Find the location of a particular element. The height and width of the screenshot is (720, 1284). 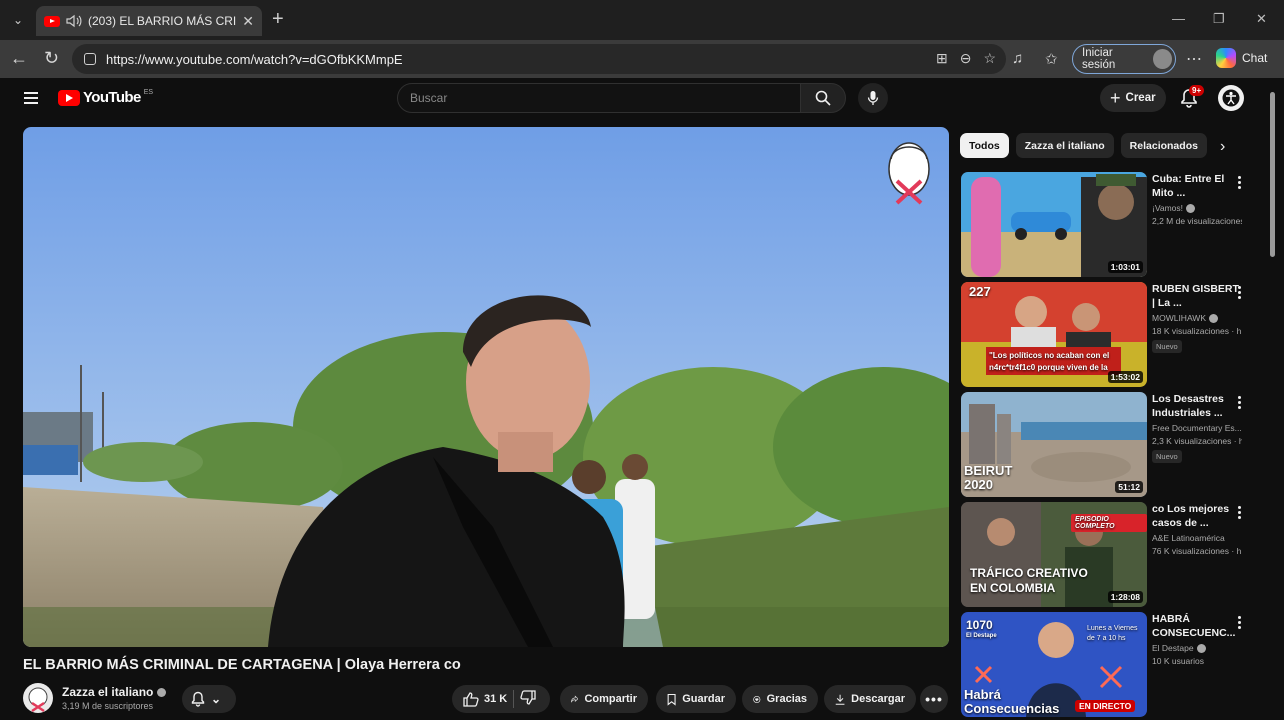

chip-related: Relacionados is located at coordinates (1163, 145).